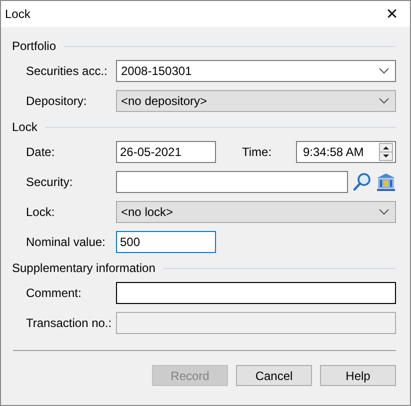 This screenshot has width=411, height=406. Describe the element at coordinates (274, 375) in the screenshot. I see `dialog-button: Cancel` at that location.